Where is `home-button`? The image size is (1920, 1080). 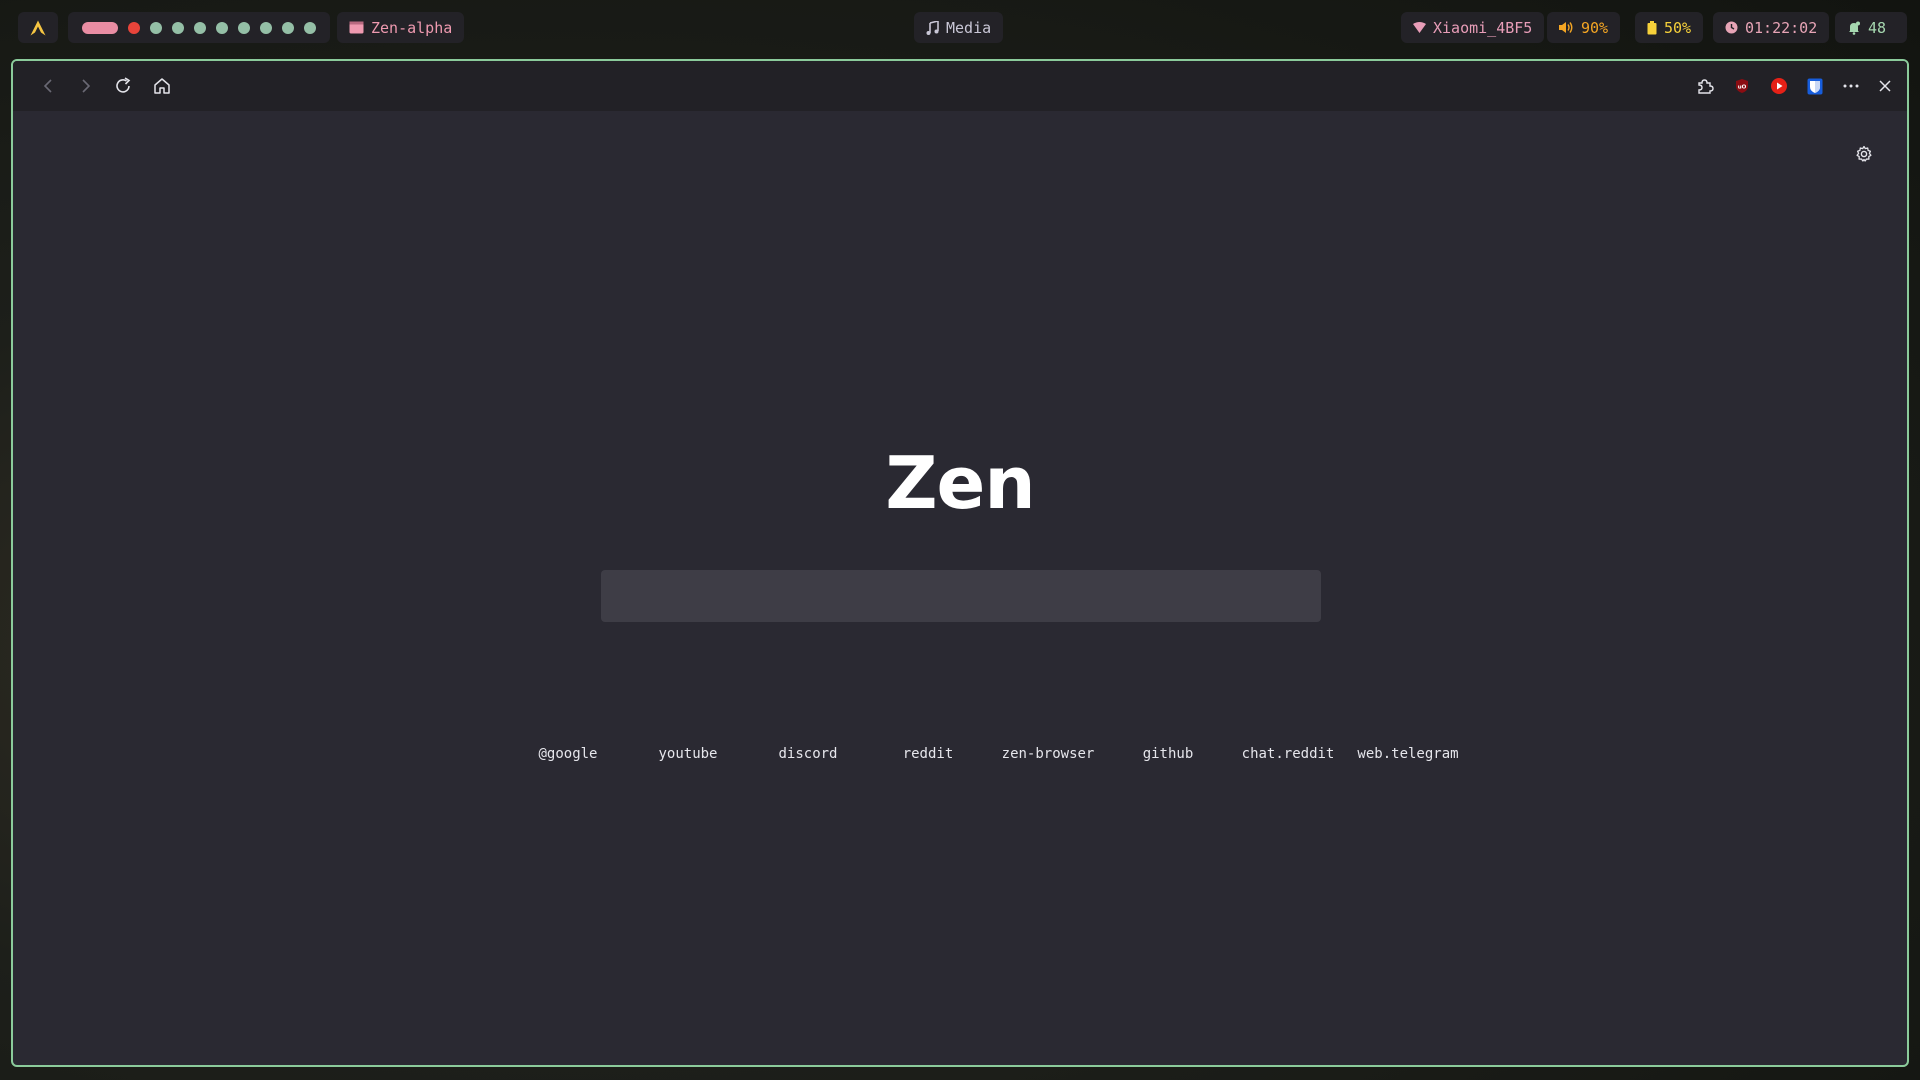
home-button is located at coordinates (162, 86).